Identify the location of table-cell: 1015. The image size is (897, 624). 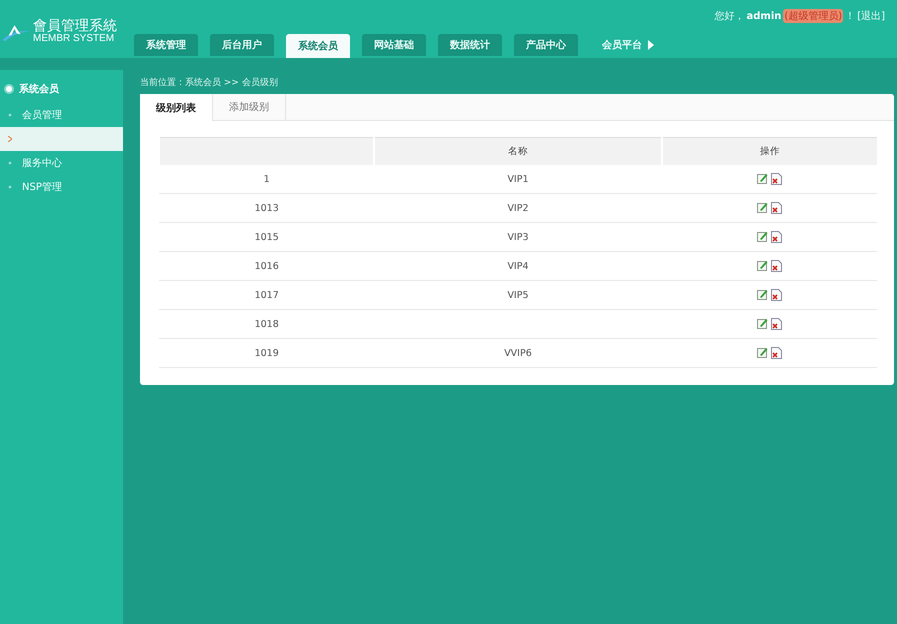
(266, 237).